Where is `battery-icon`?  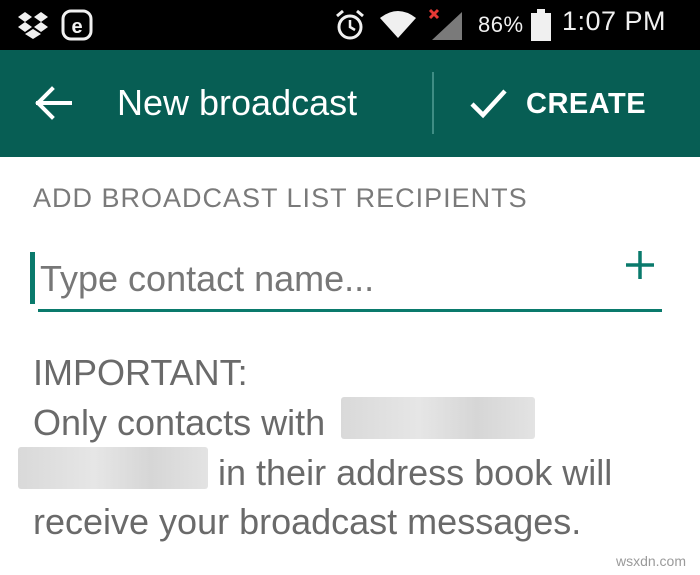
battery-icon is located at coordinates (541, 25).